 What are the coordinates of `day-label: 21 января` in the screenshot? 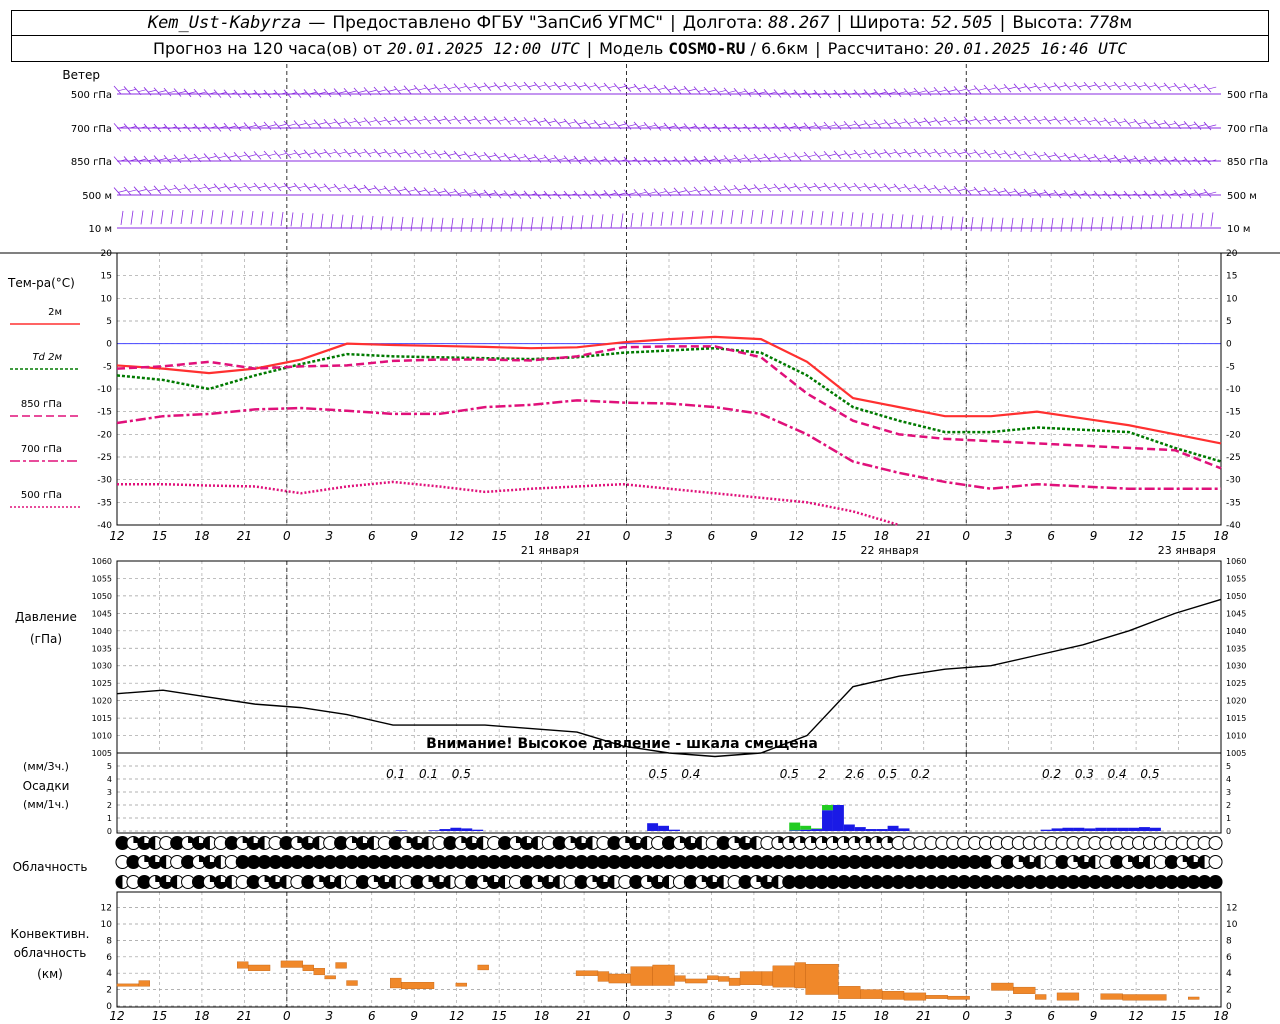 It's located at (550, 550).